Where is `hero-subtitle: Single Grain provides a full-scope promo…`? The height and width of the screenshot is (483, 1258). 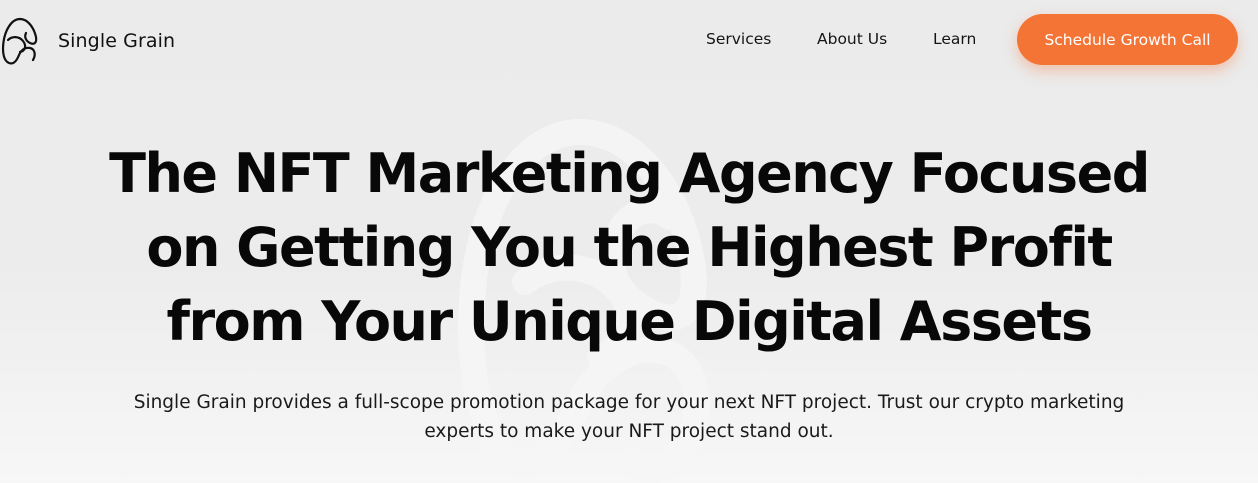
hero-subtitle: Single Grain provides a full-scope promo… is located at coordinates (629, 417).